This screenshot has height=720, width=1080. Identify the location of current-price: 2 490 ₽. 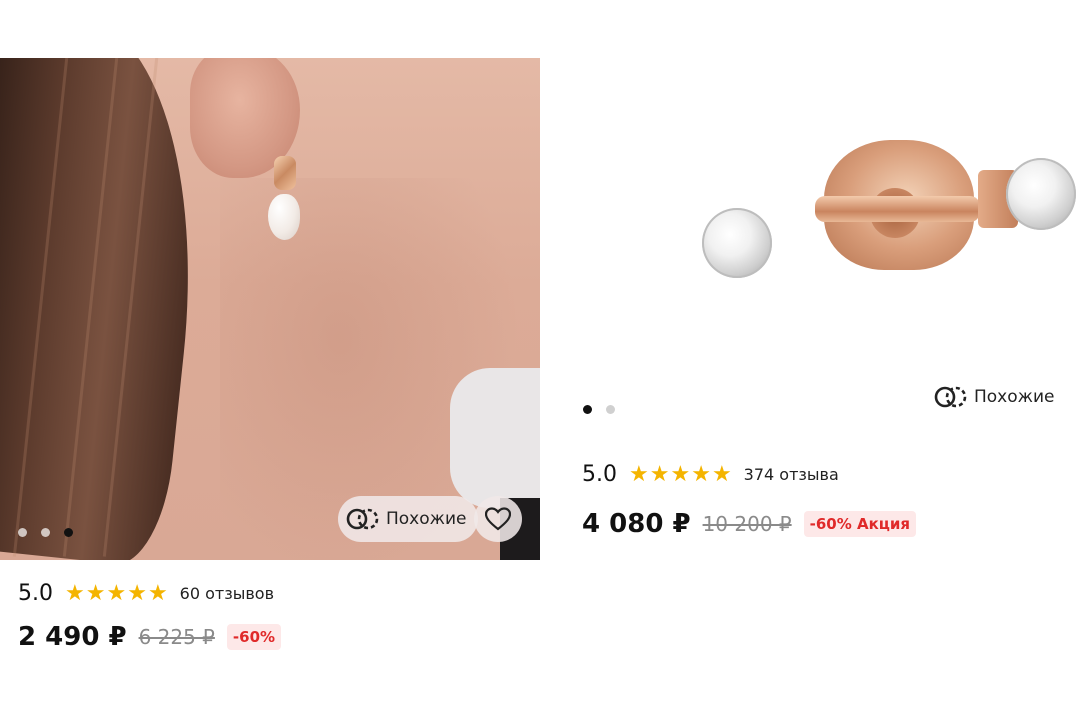
(72, 637).